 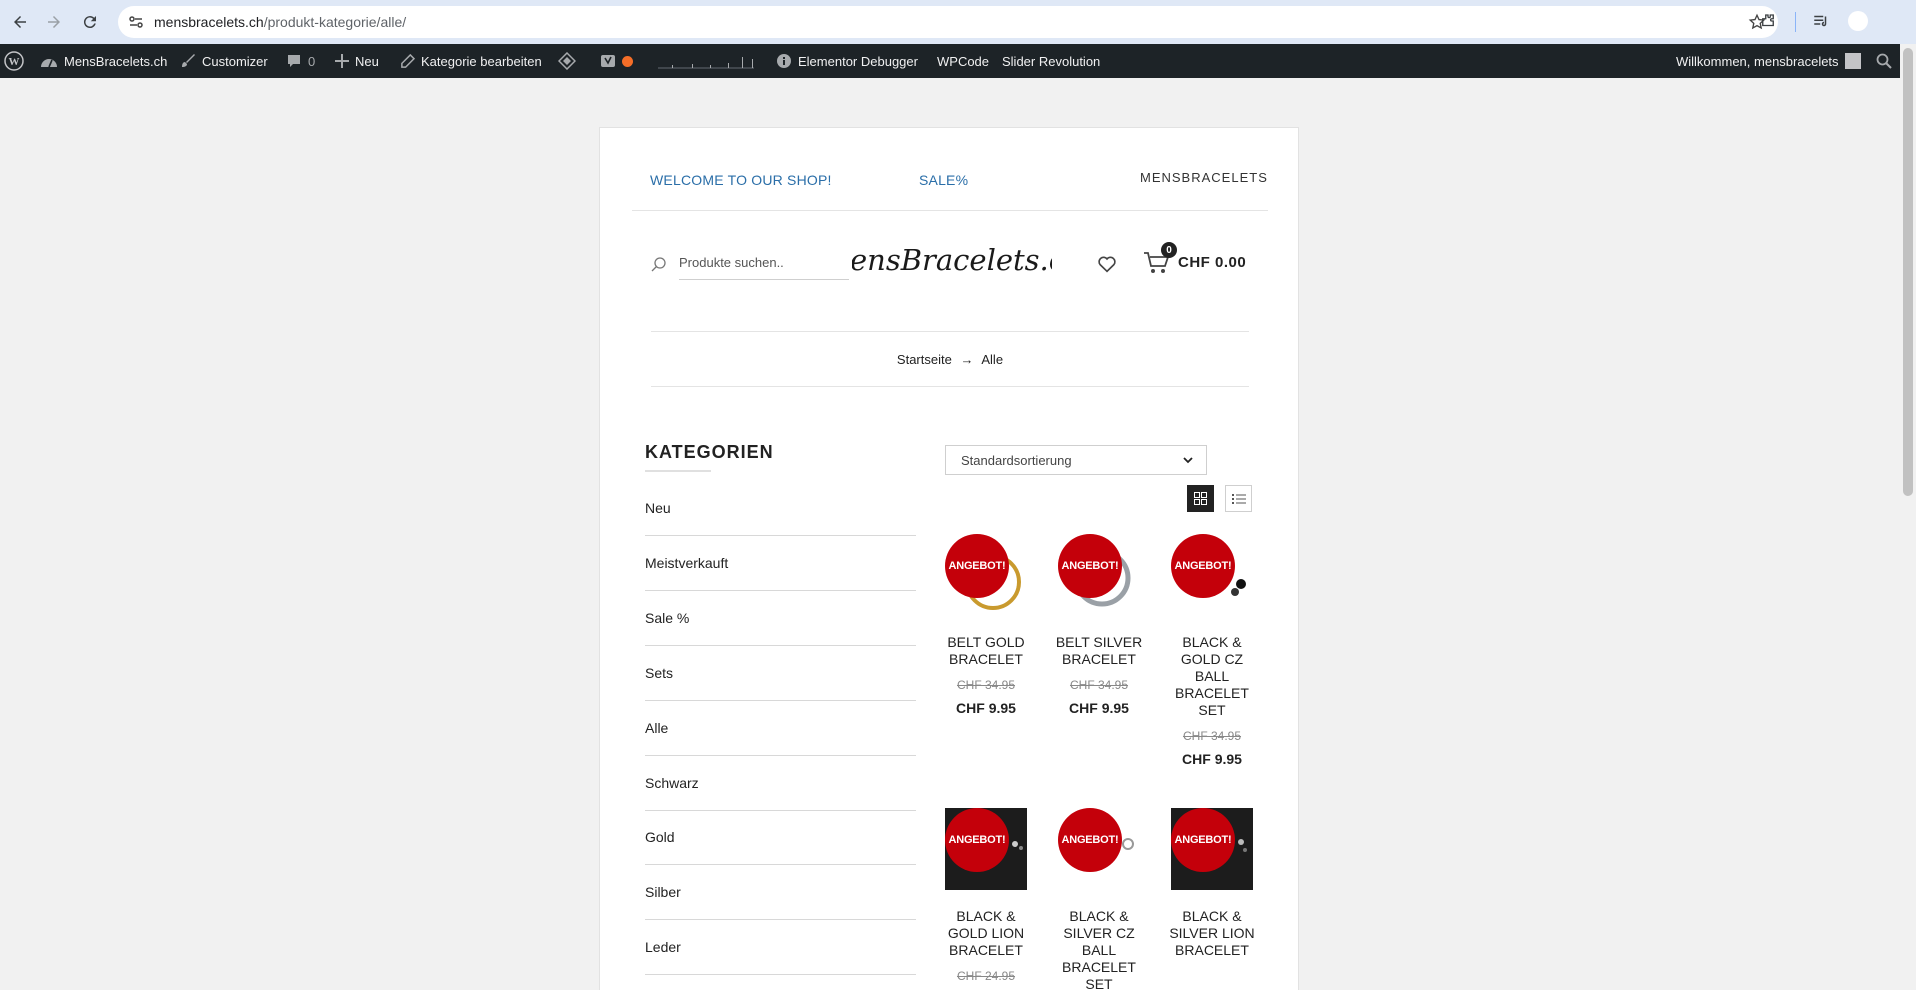 I want to click on list-view-button, so click(x=1238, y=498).